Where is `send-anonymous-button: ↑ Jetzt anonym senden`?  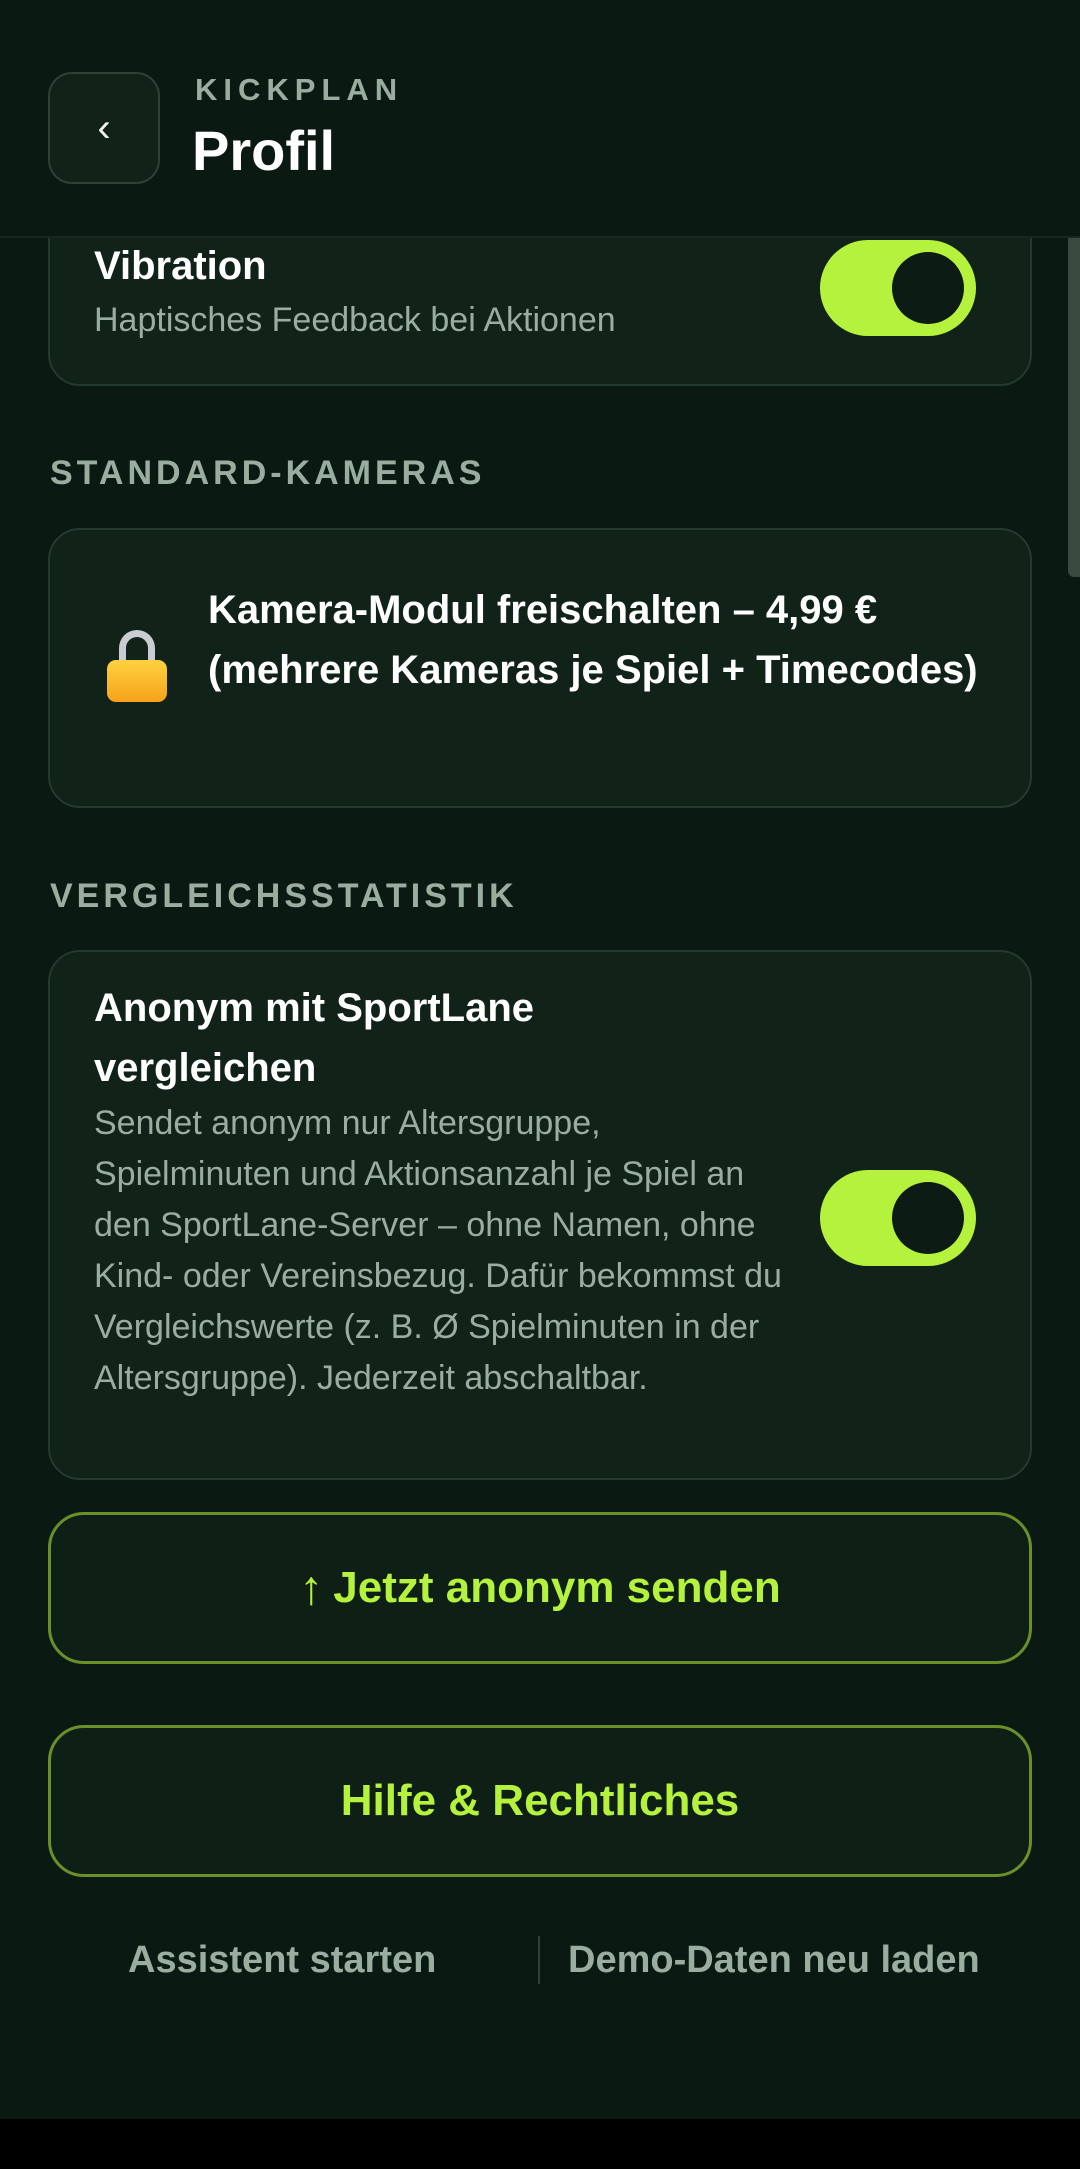
send-anonymous-button: ↑ Jetzt anonym senden is located at coordinates (540, 1588).